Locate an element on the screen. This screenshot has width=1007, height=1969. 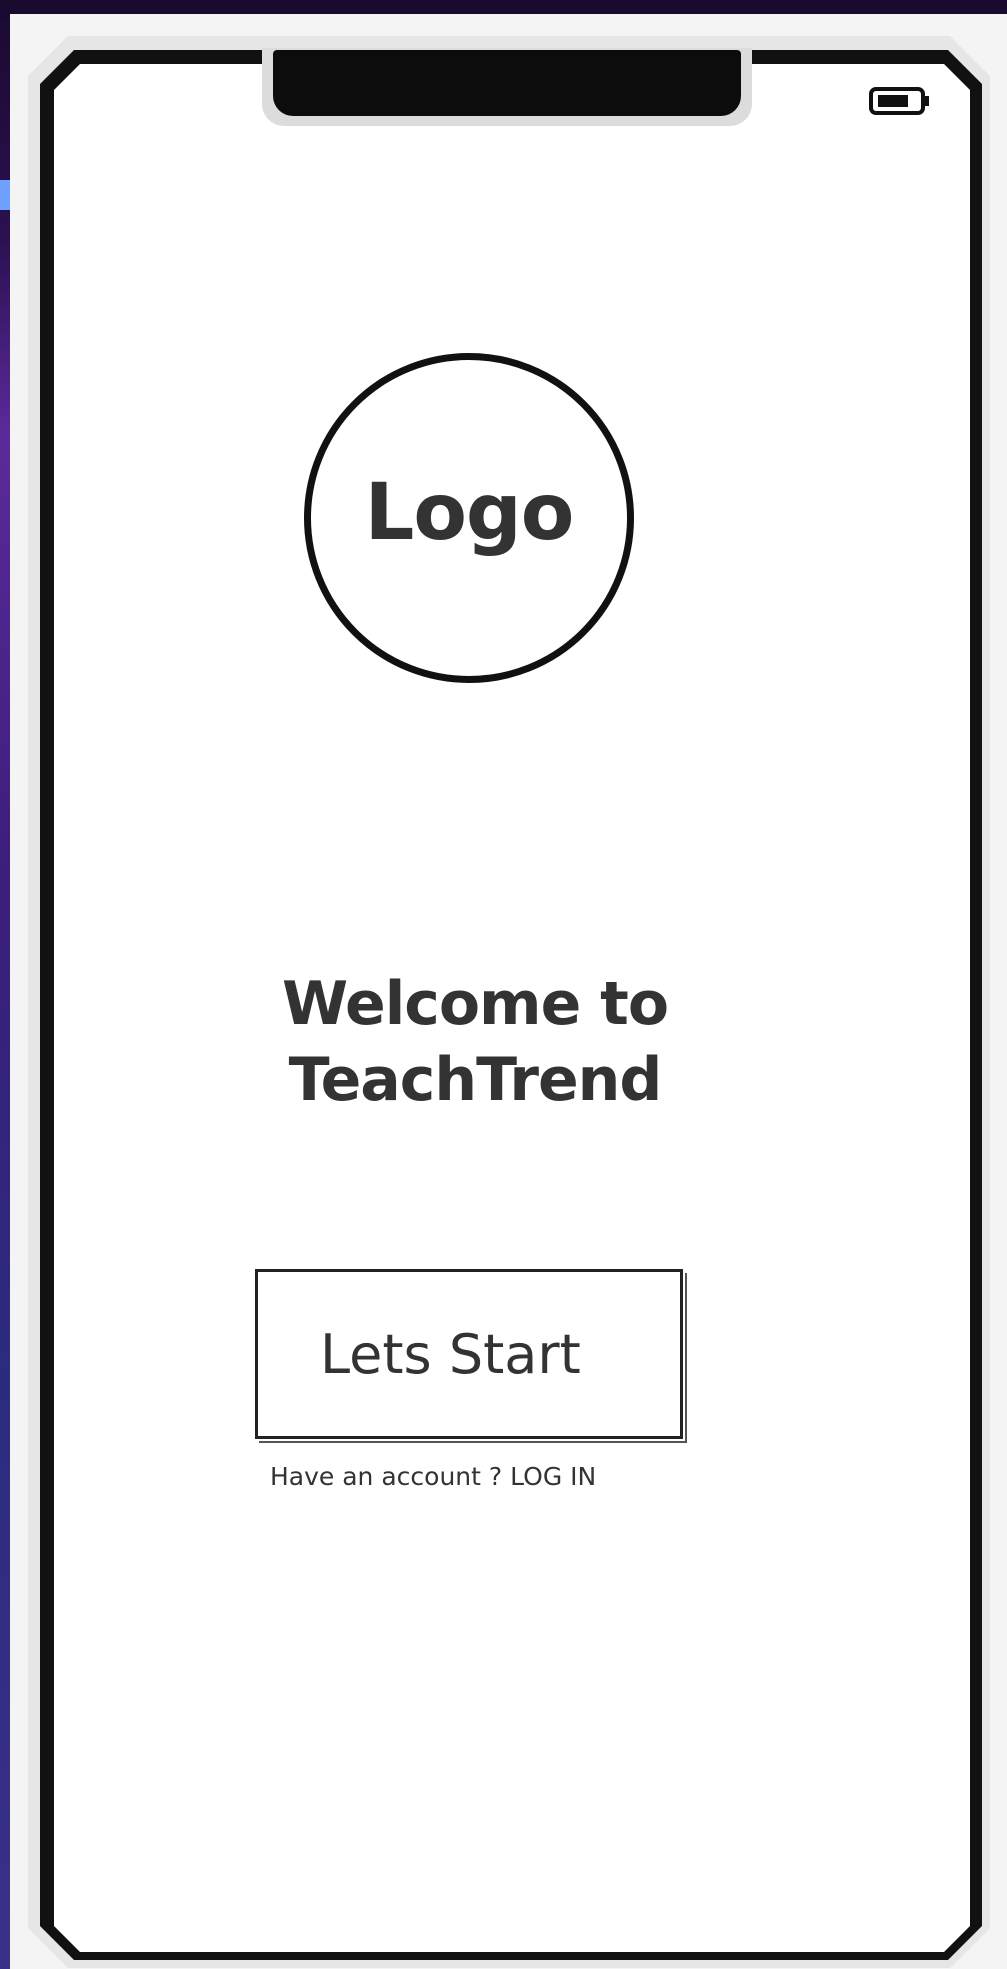
lets-start-button: Lets Start is located at coordinates (469, 1354).